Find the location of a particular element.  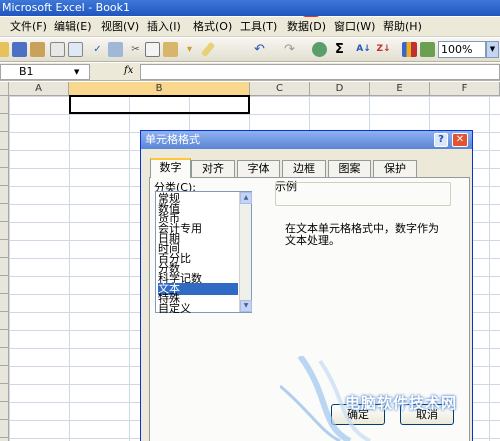

formula-input is located at coordinates (320, 72).